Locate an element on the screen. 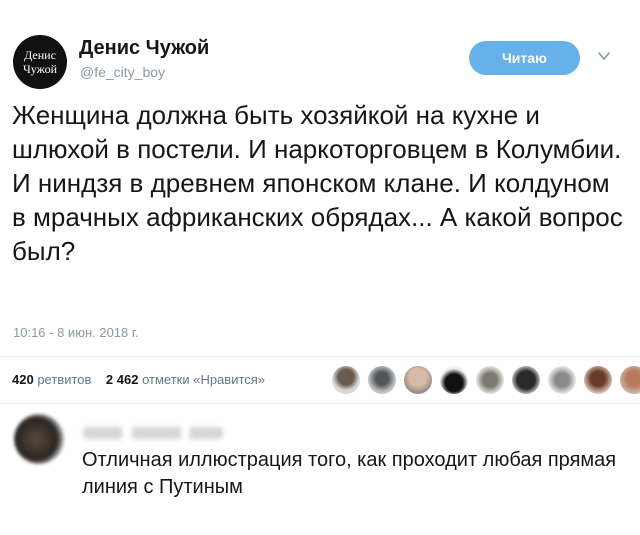  retweets-label: ретвитов is located at coordinates (64, 379).